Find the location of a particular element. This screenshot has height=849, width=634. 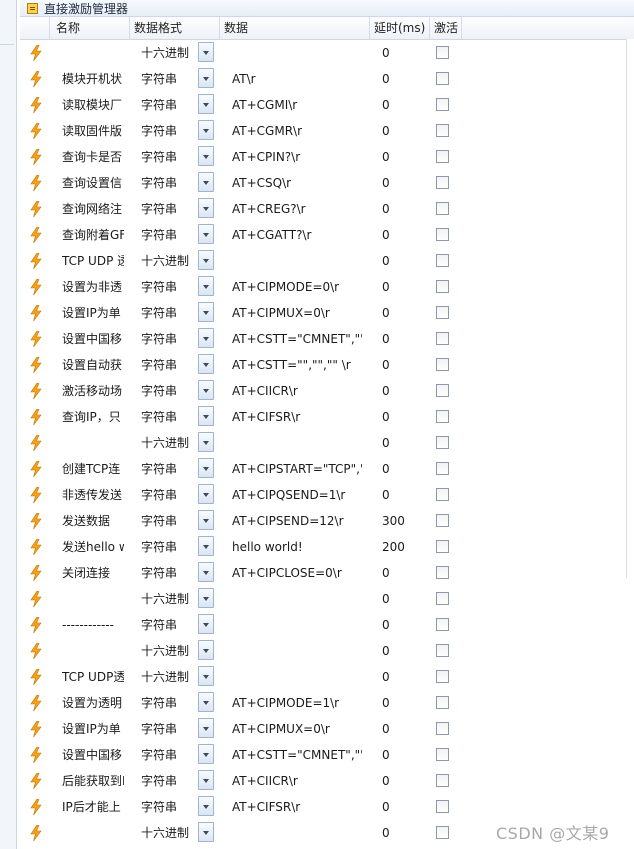

header-format: 数据格式 is located at coordinates (175, 28).